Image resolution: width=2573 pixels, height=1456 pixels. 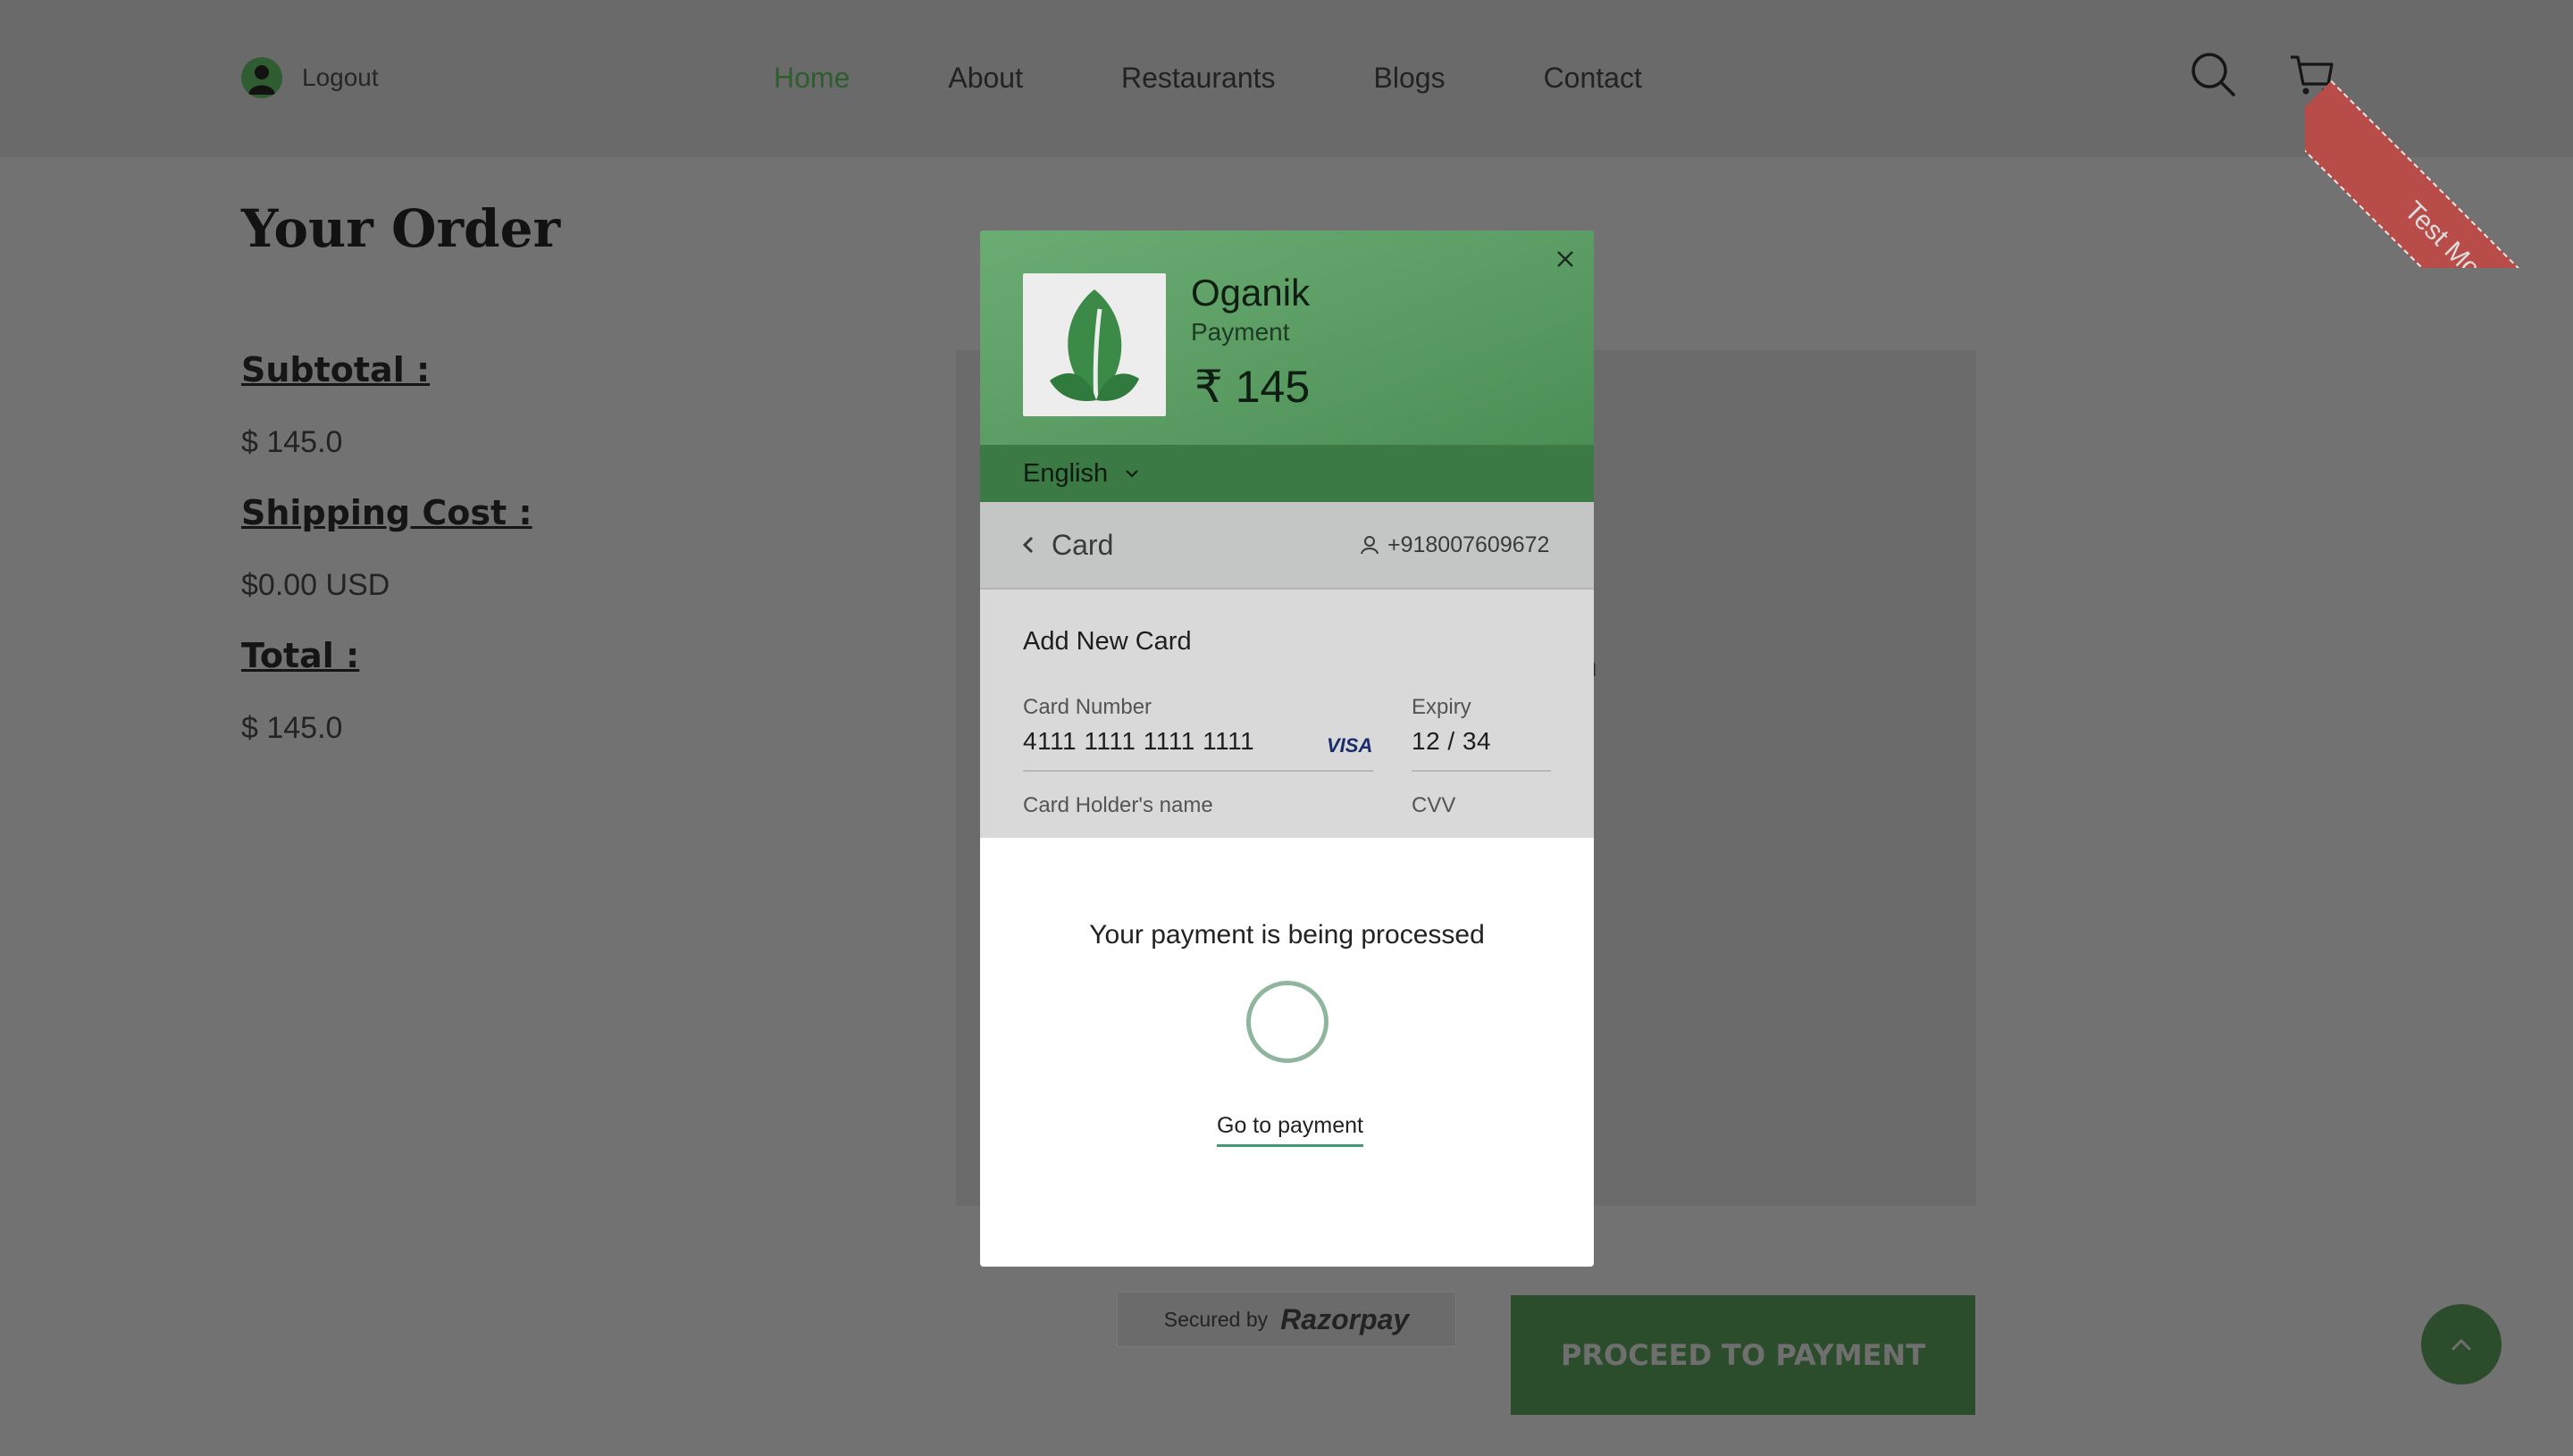 What do you see at coordinates (336, 369) in the screenshot?
I see `subtotal-label: Subtotal :` at bounding box center [336, 369].